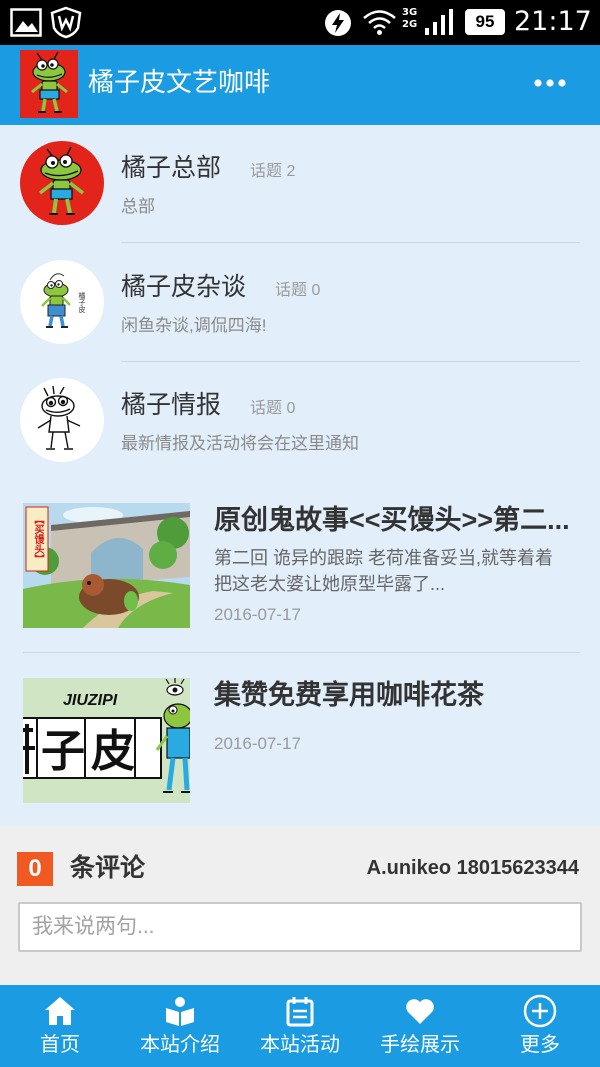 The height and width of the screenshot is (1067, 600). Describe the element at coordinates (66, 22) in the screenshot. I see `shield-icon` at that location.